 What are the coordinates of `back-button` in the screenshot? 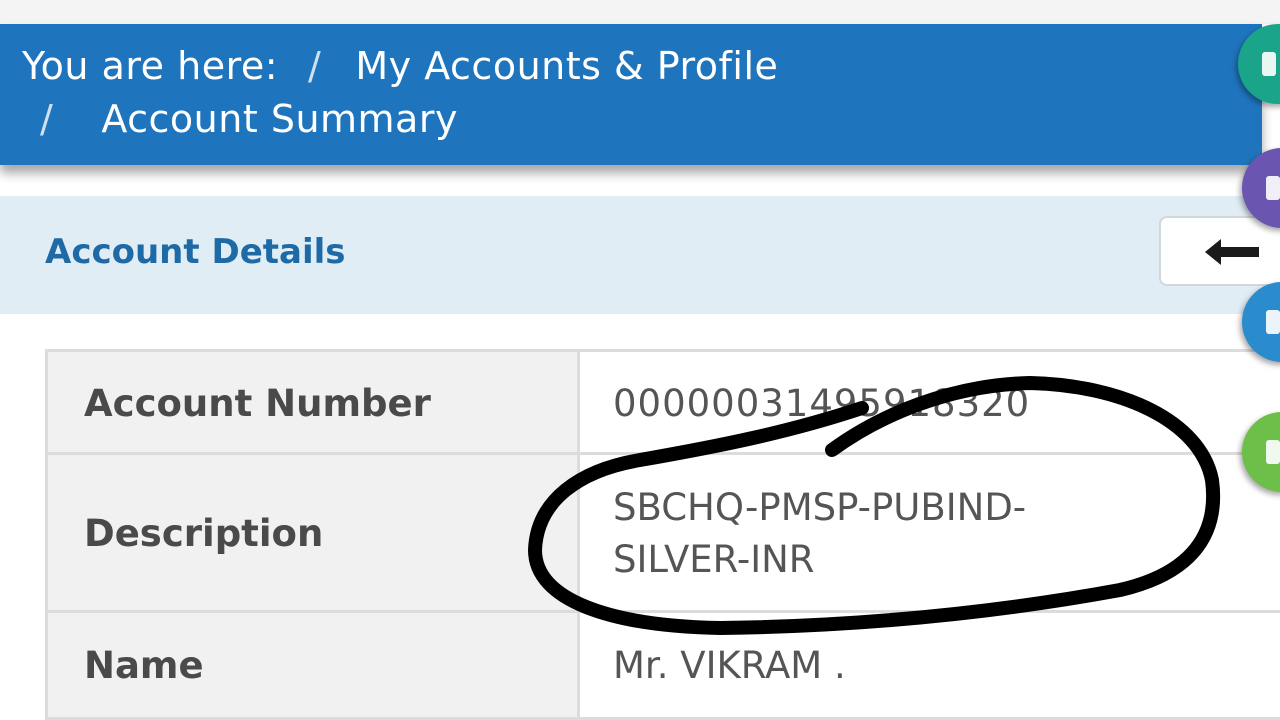 It's located at (1219, 251).